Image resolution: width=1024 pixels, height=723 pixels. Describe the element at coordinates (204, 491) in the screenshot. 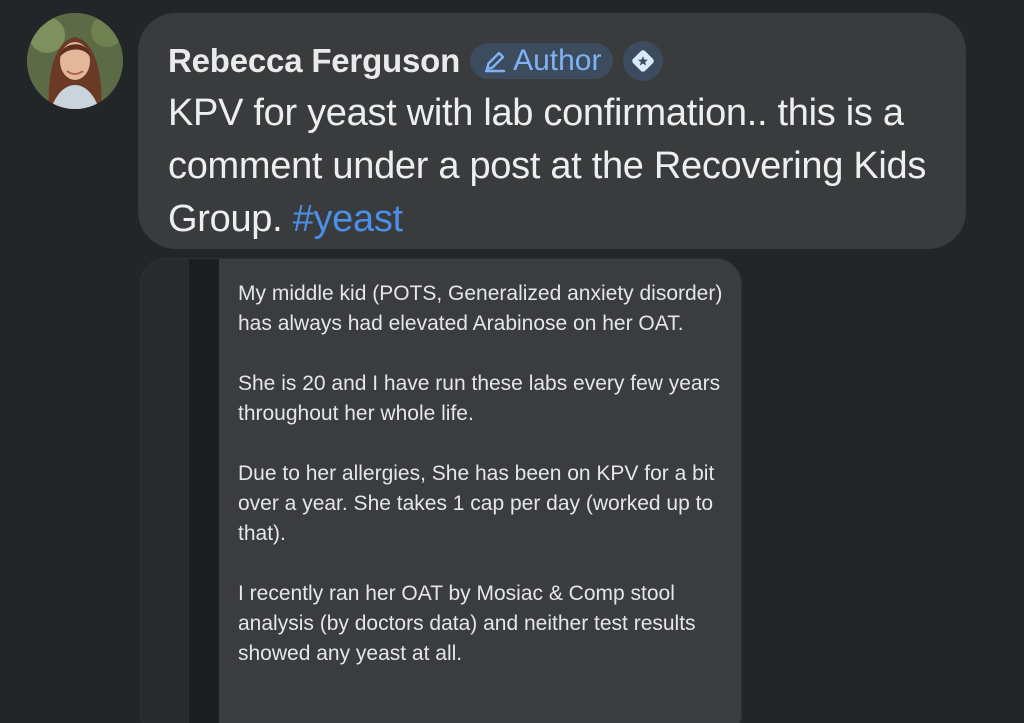

I see `quote-bar` at that location.